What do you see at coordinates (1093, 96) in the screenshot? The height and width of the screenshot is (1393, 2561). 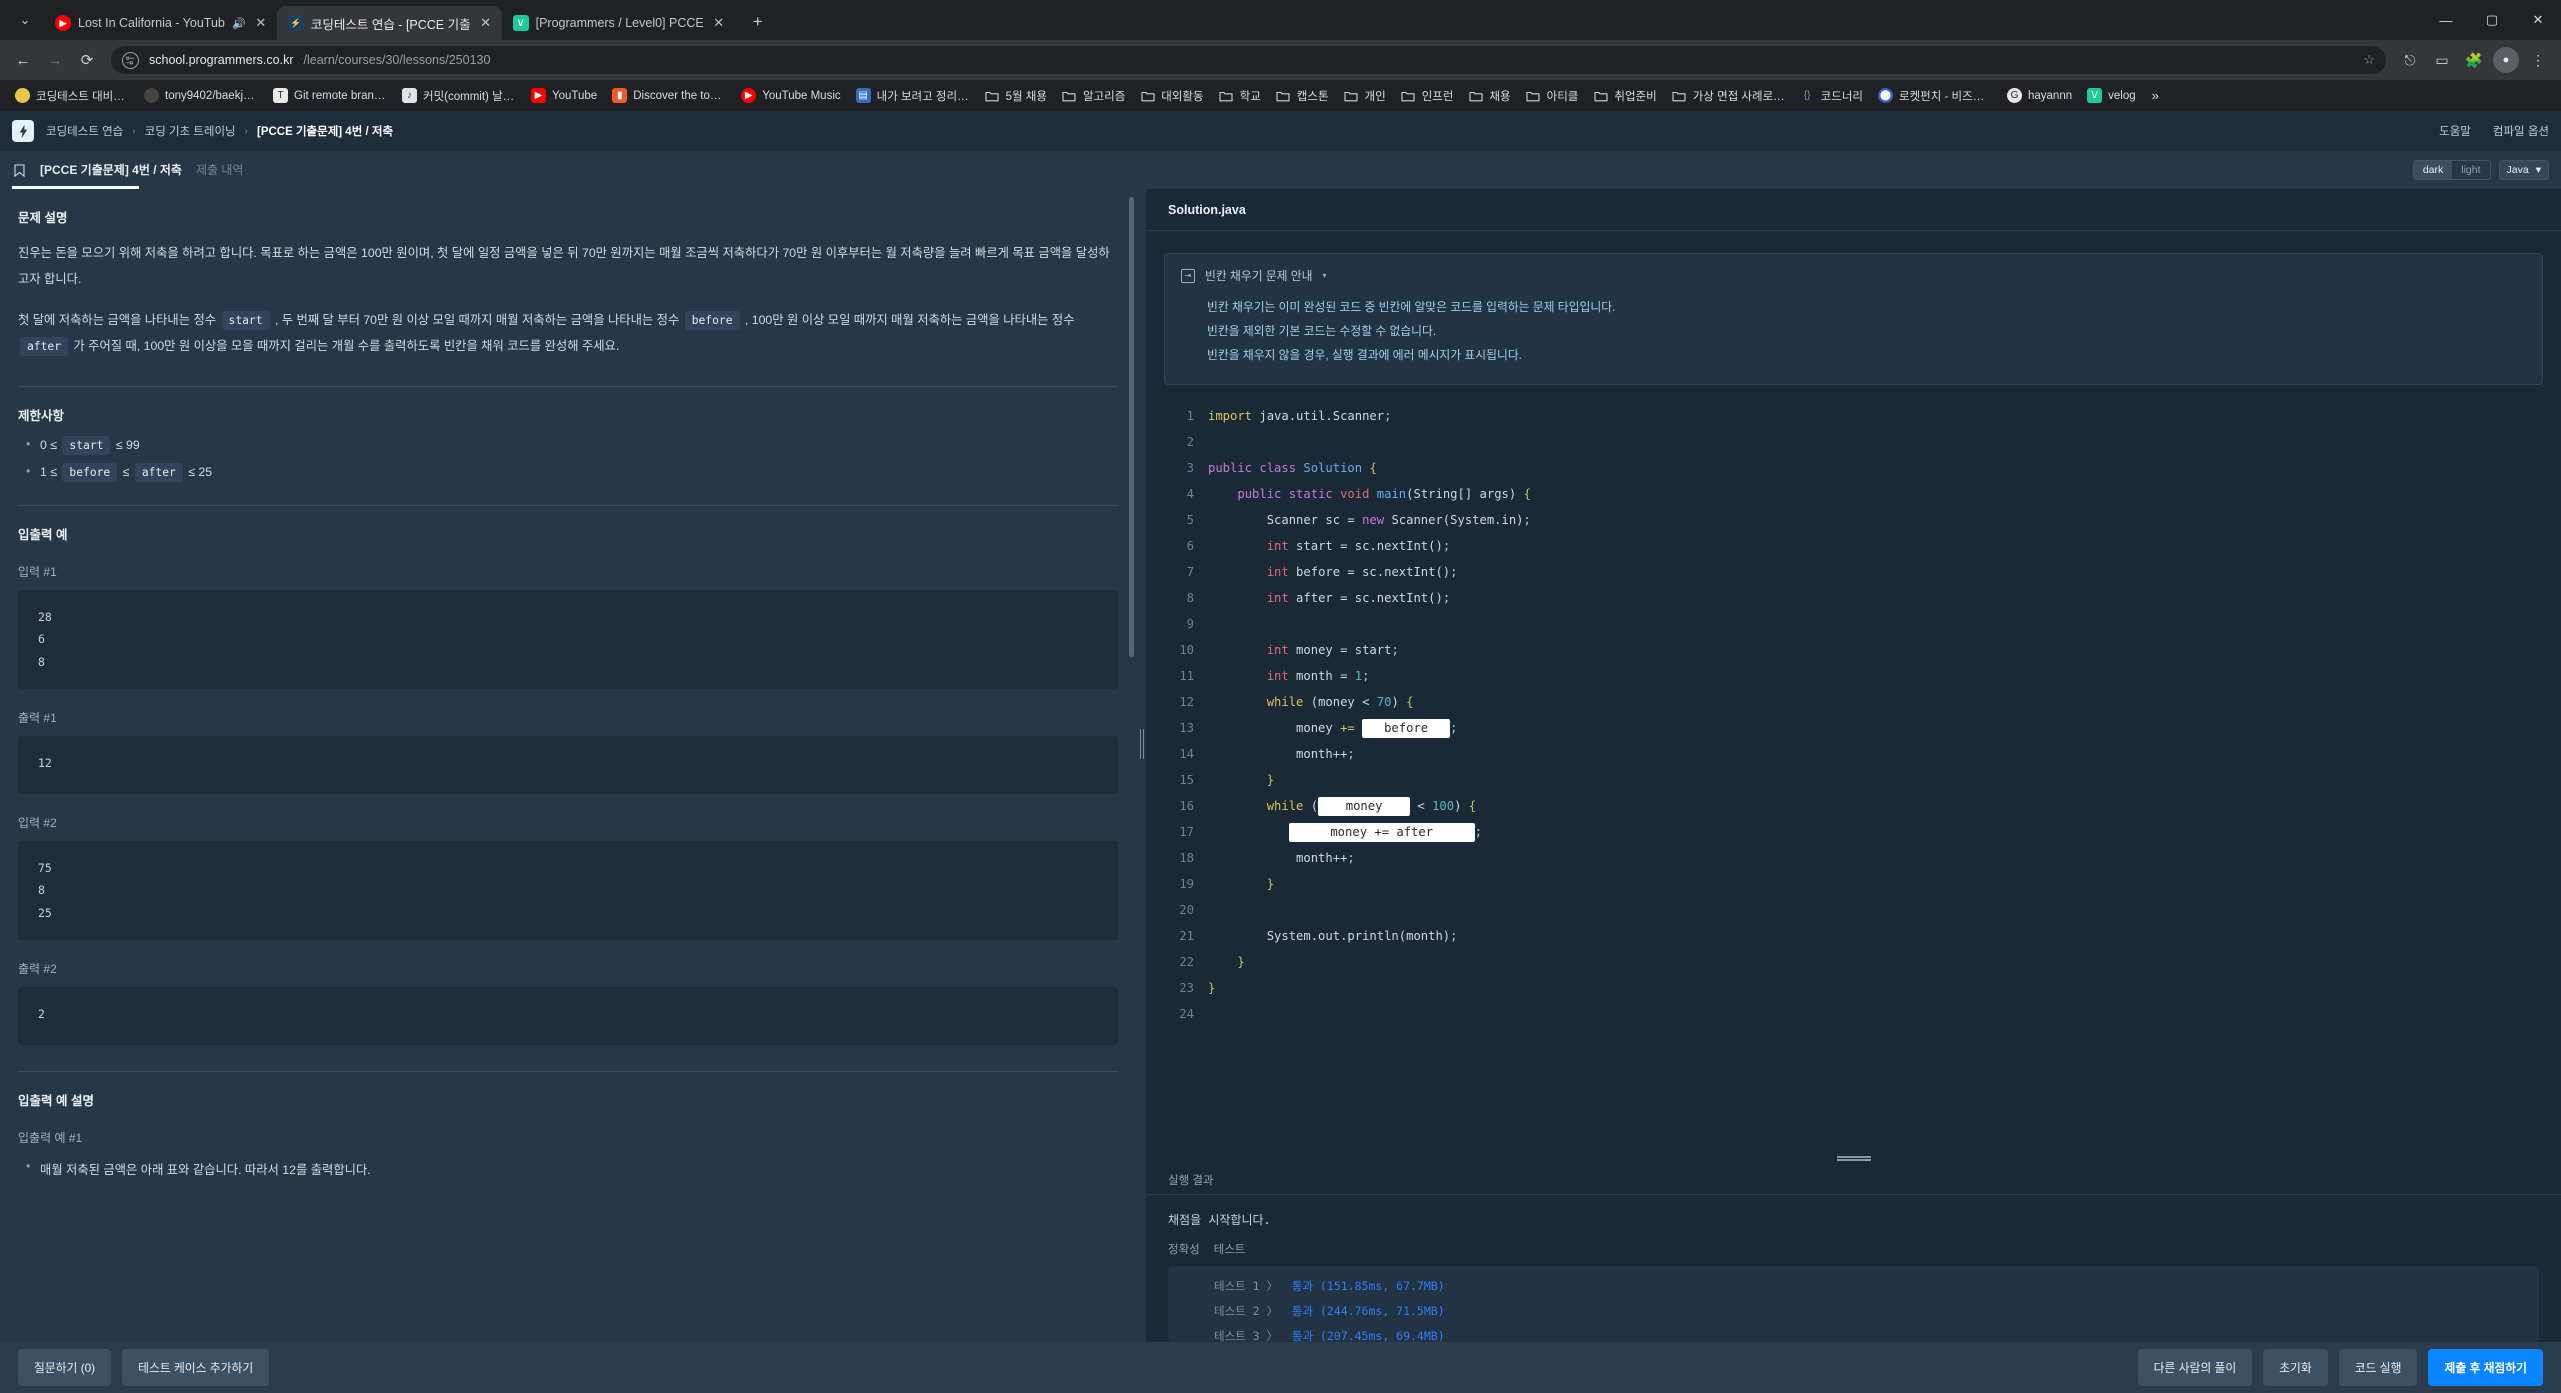 I see `bookmark-folder: 알고리즘` at bounding box center [1093, 96].